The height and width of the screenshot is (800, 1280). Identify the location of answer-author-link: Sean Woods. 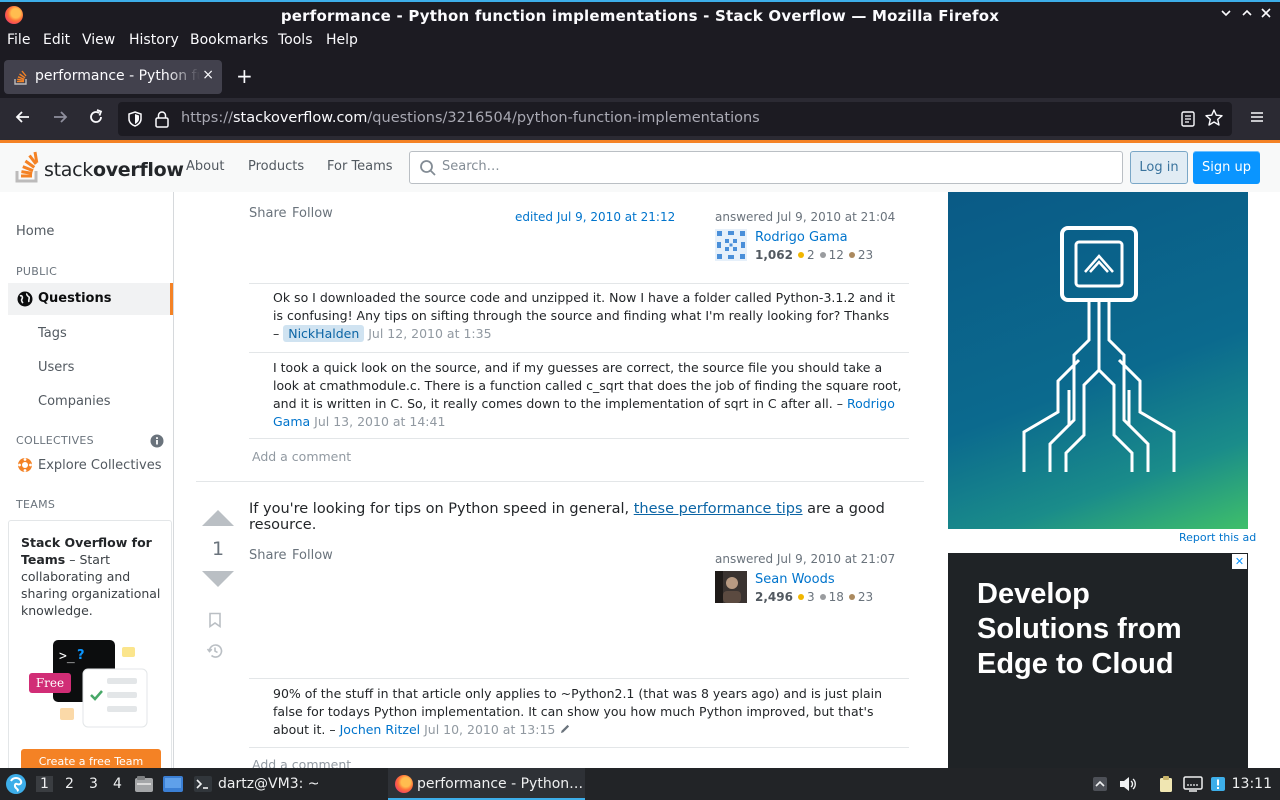
(795, 579).